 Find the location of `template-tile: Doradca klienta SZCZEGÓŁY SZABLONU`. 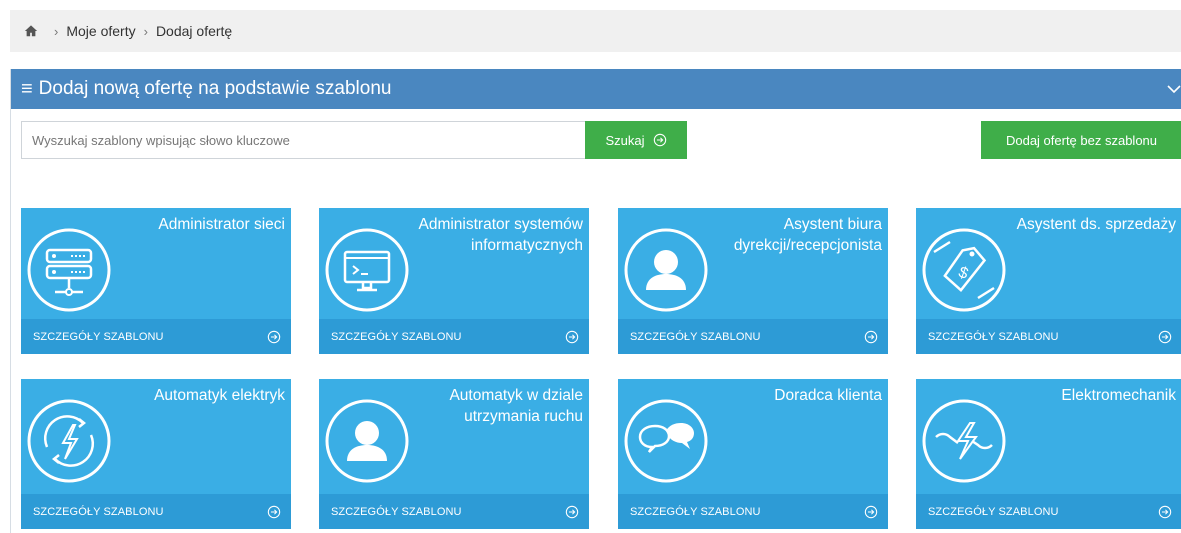

template-tile: Doradca klienta SZCZEGÓŁY SZABLONU is located at coordinates (753, 454).